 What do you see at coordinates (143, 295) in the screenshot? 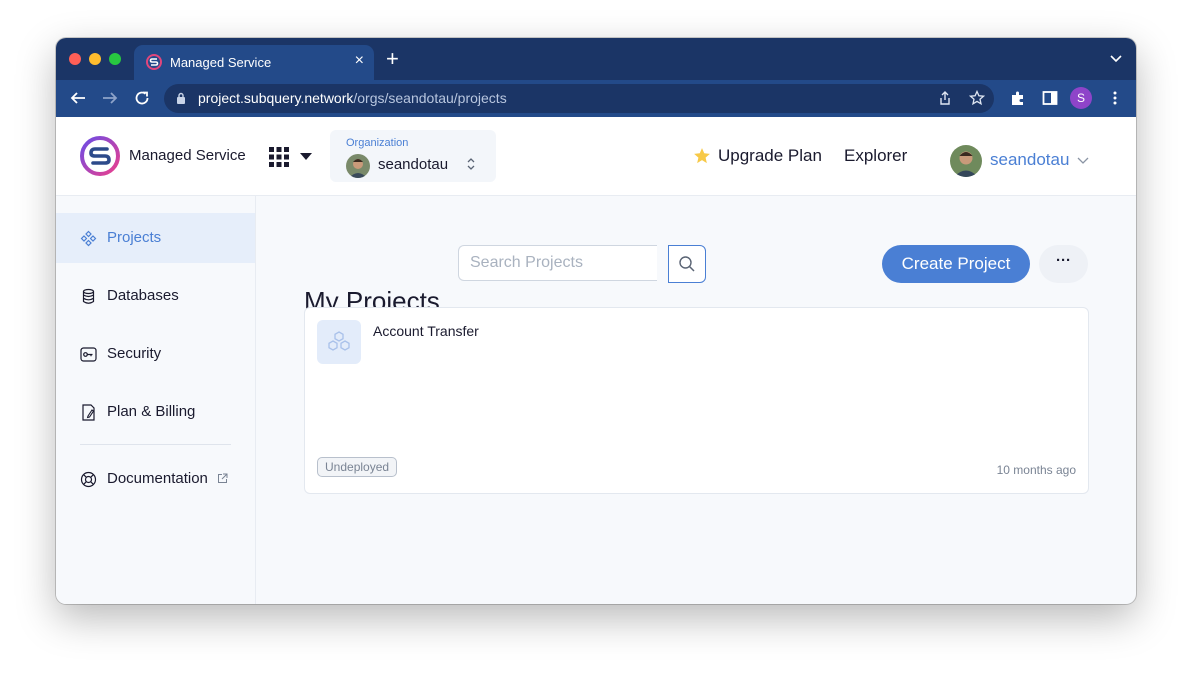
I see `sidebar-item-label: Databases` at bounding box center [143, 295].